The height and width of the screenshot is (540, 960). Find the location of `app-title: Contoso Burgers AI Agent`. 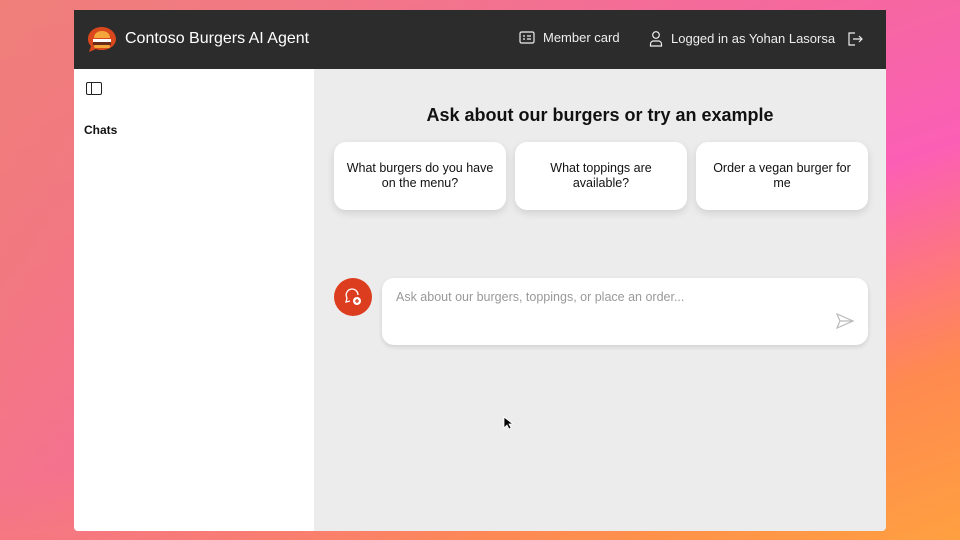

app-title: Contoso Burgers AI Agent is located at coordinates (217, 38).